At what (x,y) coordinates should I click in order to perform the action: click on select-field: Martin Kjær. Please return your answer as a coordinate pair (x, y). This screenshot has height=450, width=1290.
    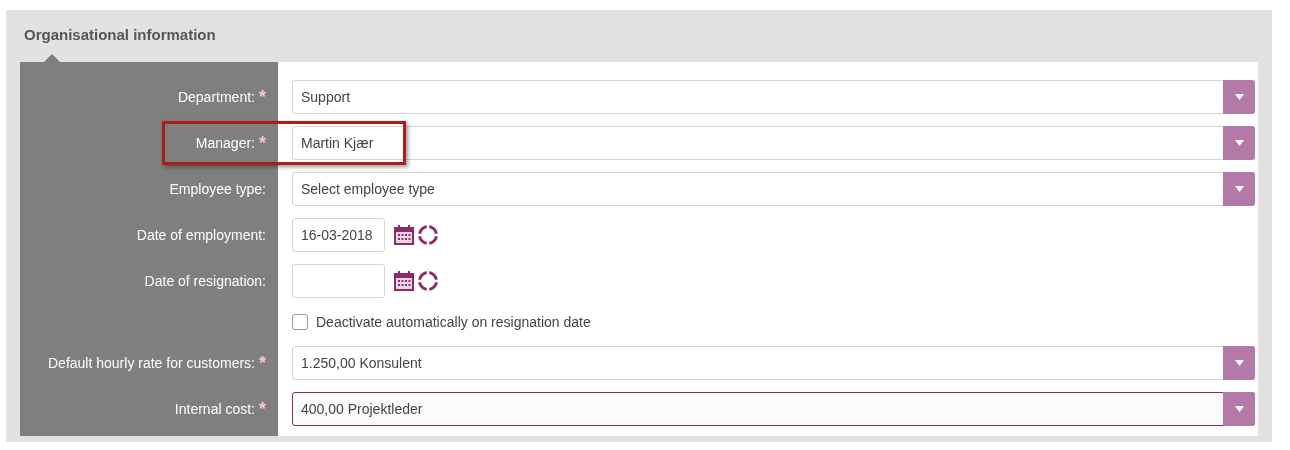
    Looking at the image, I should click on (773, 143).